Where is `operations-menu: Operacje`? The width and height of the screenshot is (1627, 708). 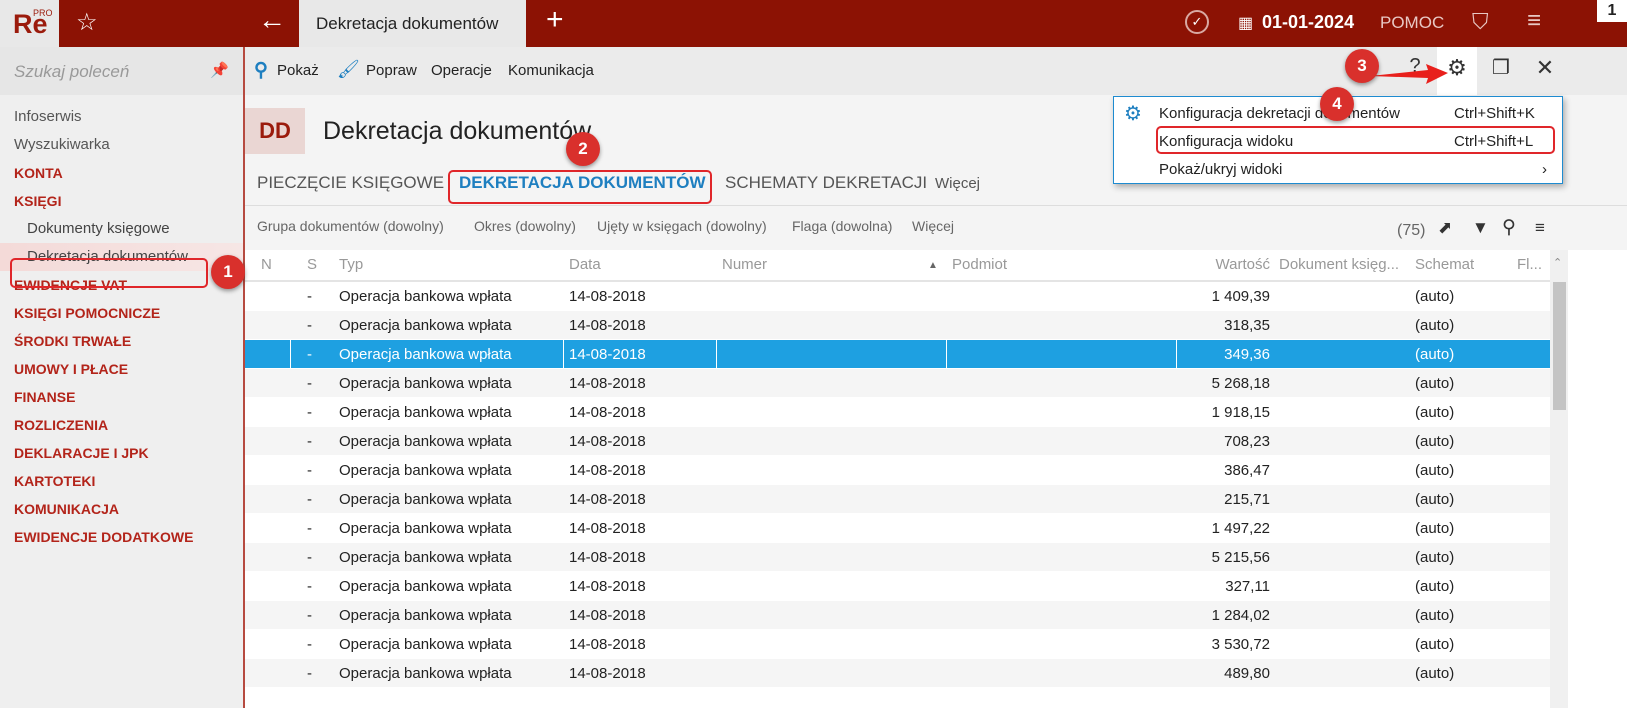
operations-menu: Operacje is located at coordinates (461, 70).